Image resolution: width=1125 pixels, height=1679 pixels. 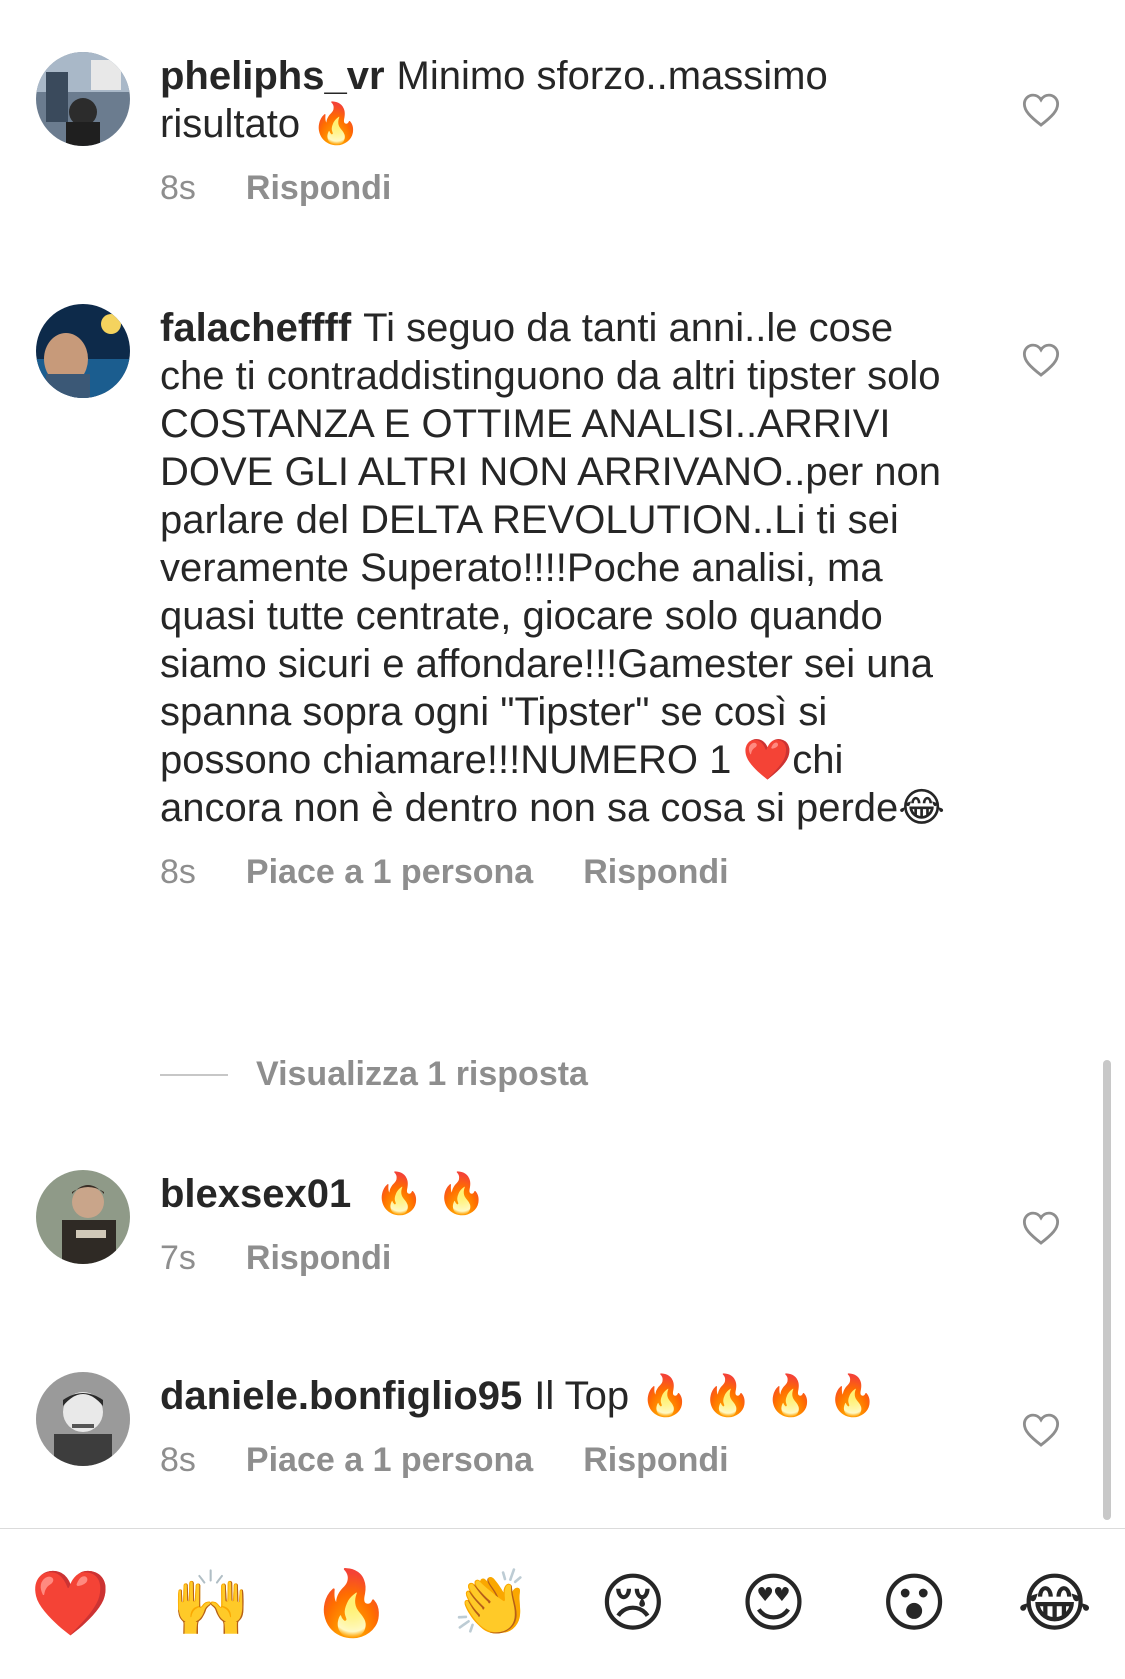 What do you see at coordinates (767, 760) in the screenshot?
I see `heart-emoji: ❤️` at bounding box center [767, 760].